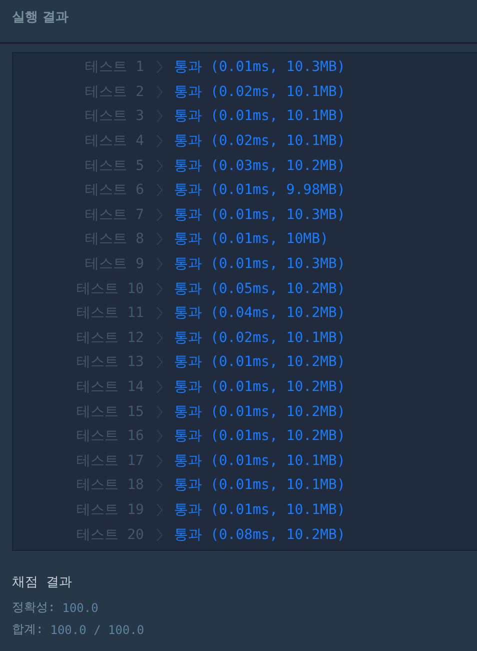  Describe the element at coordinates (260, 535) in the screenshot. I see `test-result: 통과 (0.08ms, 10.2MB)` at that location.